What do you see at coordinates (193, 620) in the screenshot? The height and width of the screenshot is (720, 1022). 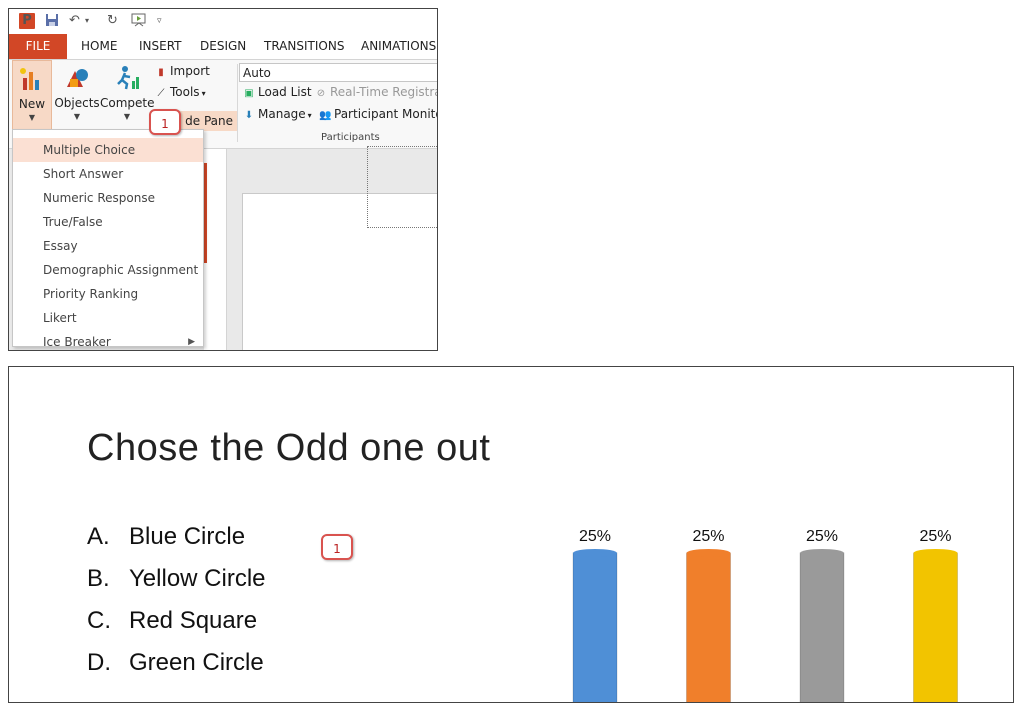 I see `answer-text: Red Square` at bounding box center [193, 620].